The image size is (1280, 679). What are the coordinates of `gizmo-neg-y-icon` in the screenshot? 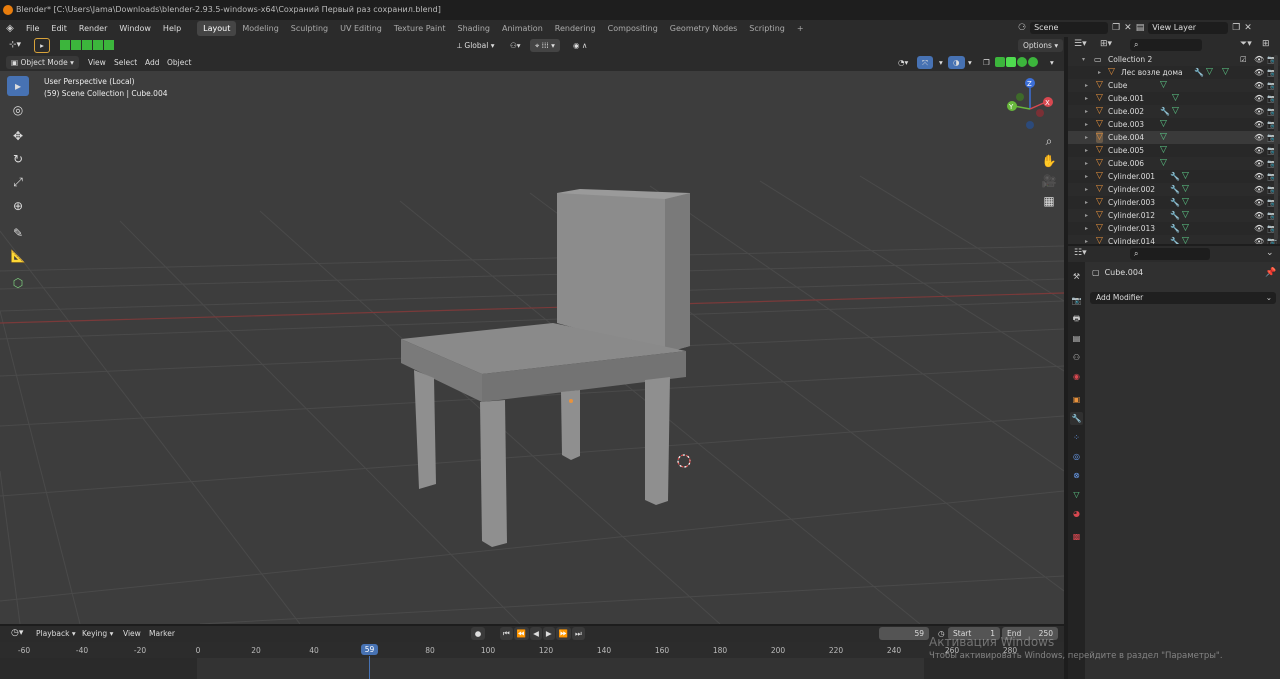 It's located at (1020, 97).